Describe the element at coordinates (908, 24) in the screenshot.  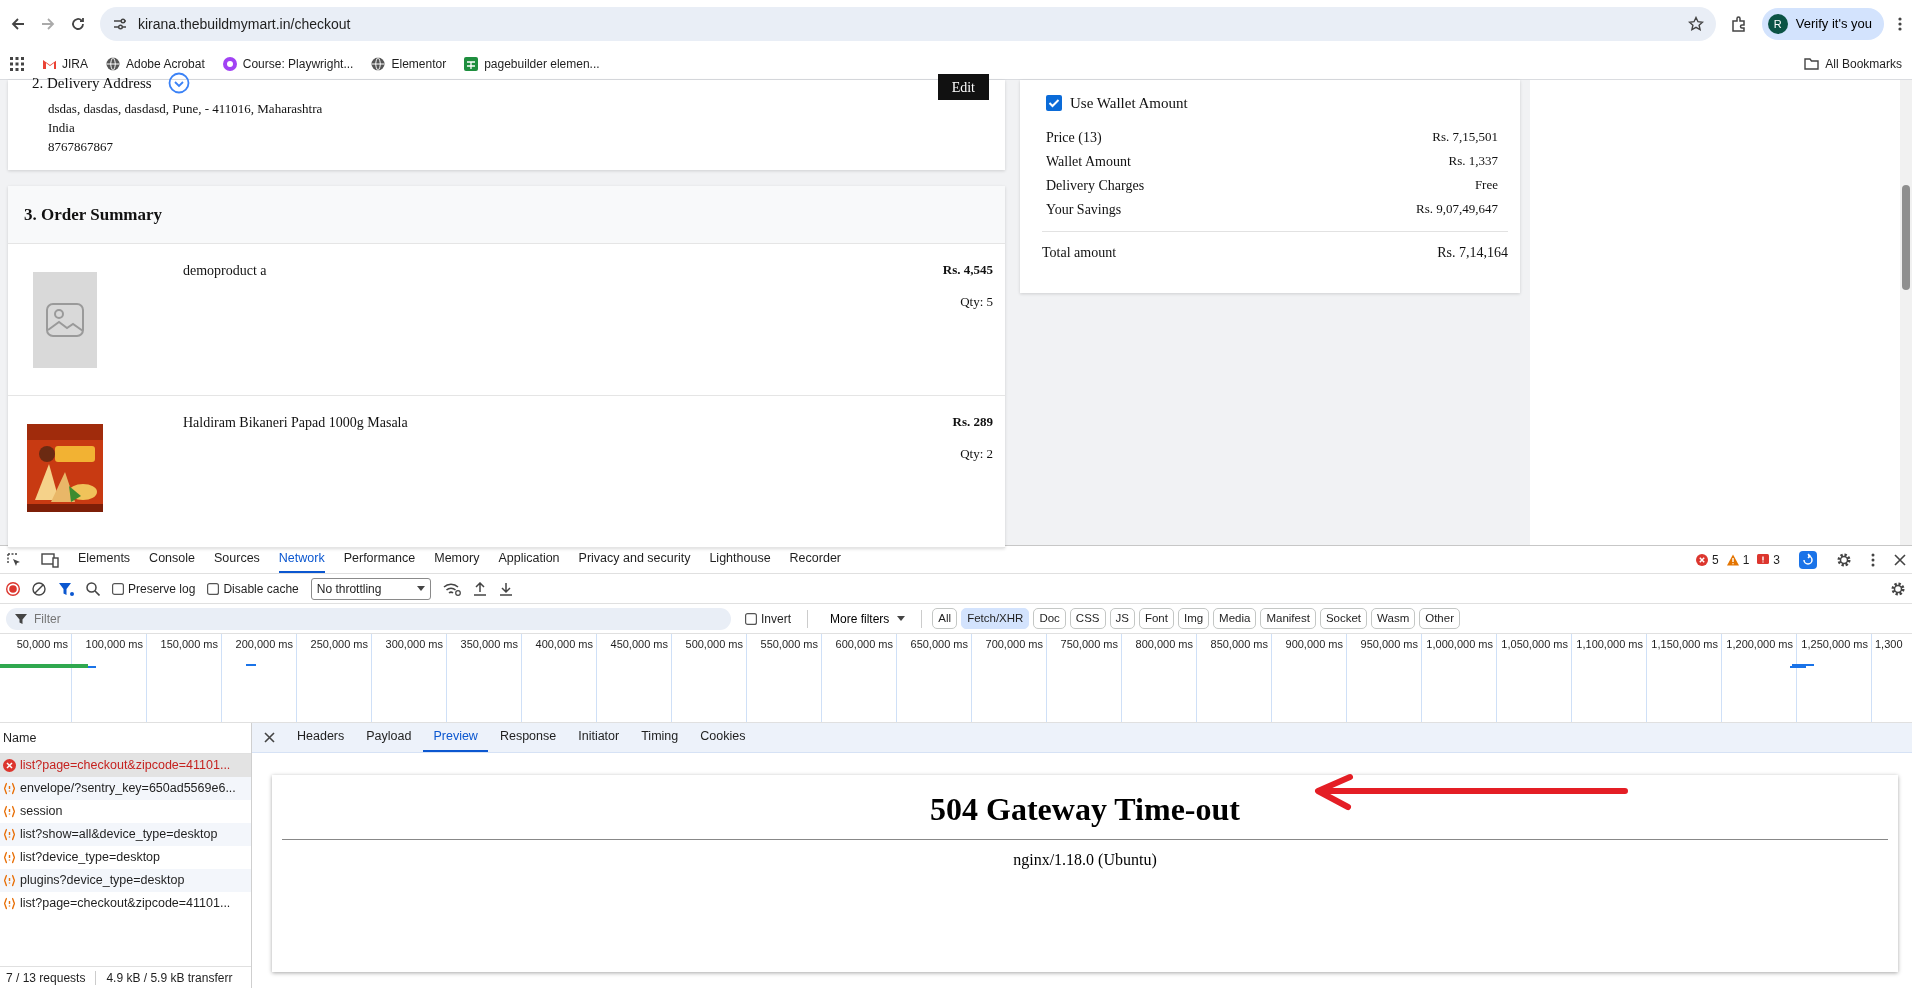
I see `address-bar: kirana.thebuildmymart.in/checkout` at that location.